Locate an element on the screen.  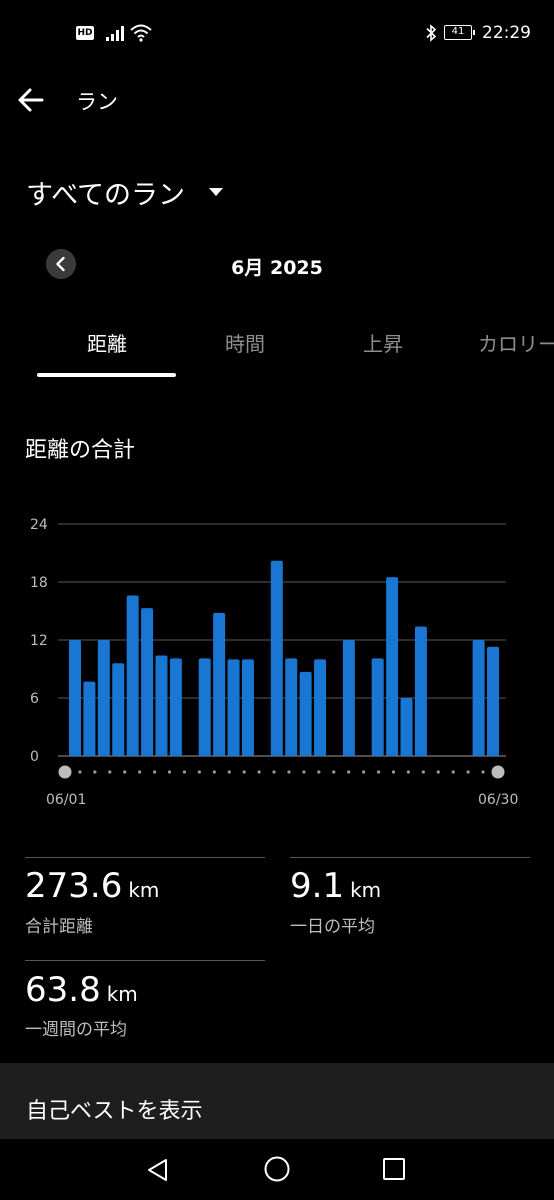
stat-weekly-value: 63.8 is located at coordinates (63, 990).